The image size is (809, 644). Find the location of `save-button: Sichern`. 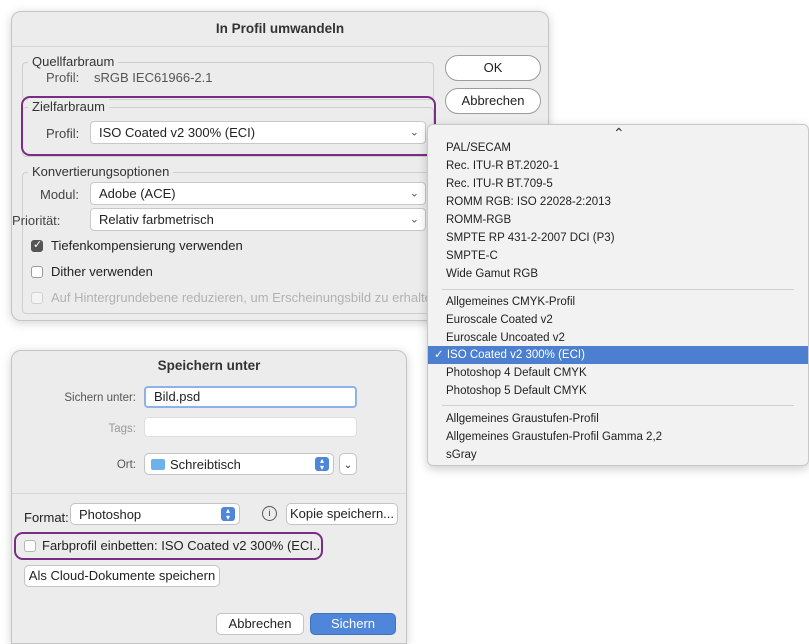

save-button: Sichern is located at coordinates (353, 624).